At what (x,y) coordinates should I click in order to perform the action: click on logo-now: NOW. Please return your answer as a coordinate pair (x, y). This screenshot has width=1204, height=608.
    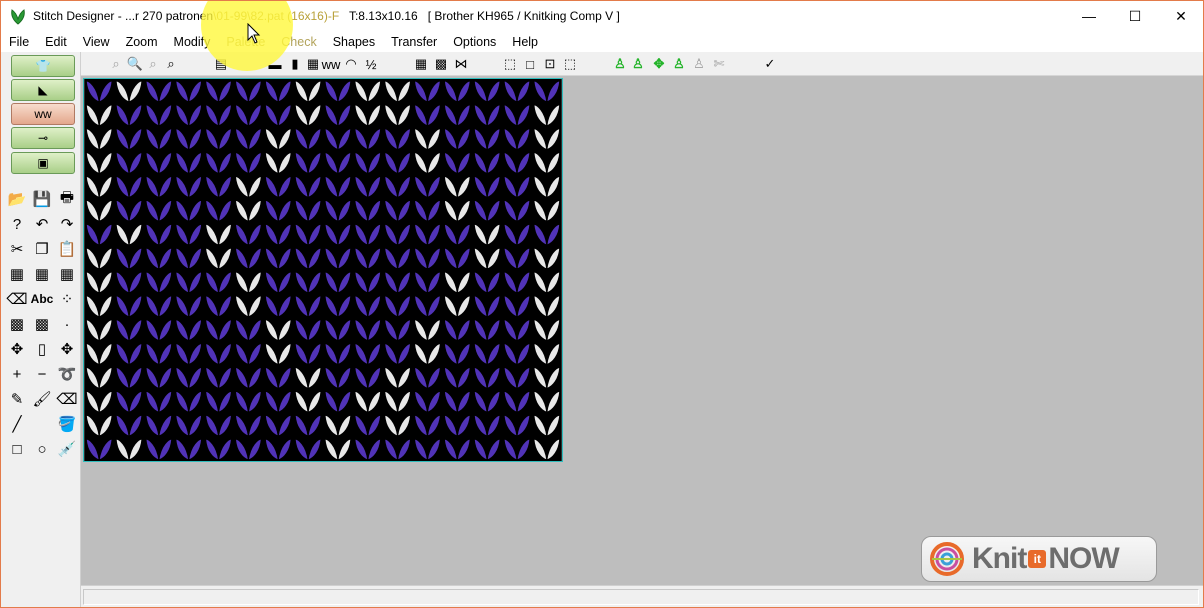
    Looking at the image, I should click on (1083, 558).